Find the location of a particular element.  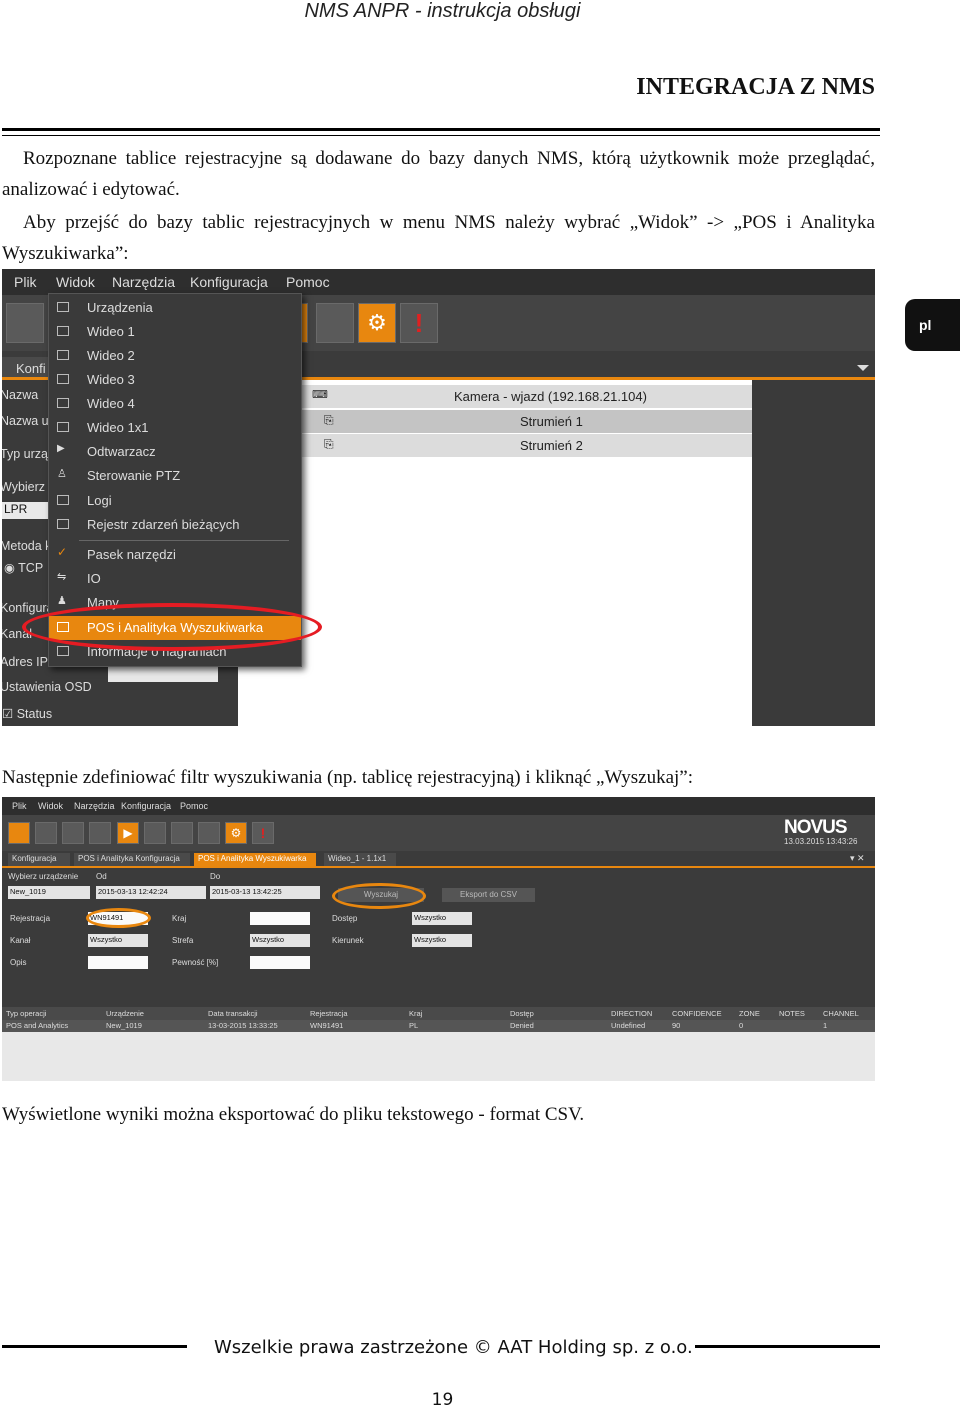

label-kierunek: Kierunek is located at coordinates (348, 940).